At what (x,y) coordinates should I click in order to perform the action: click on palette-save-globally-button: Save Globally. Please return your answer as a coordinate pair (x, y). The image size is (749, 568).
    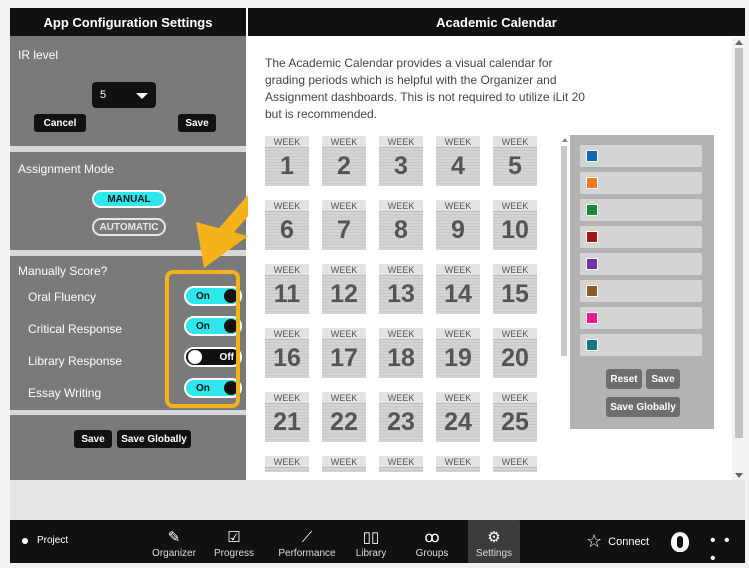
    Looking at the image, I should click on (643, 407).